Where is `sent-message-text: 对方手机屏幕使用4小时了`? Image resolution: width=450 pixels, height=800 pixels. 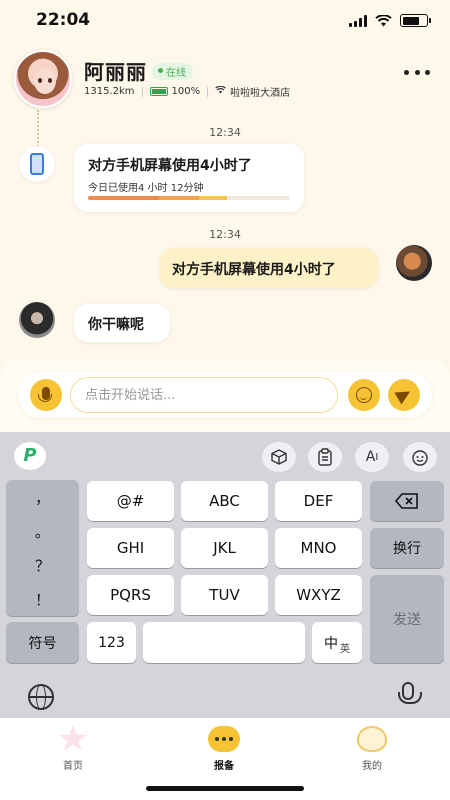 sent-message-text: 对方手机屏幕使用4小时了 is located at coordinates (254, 270).